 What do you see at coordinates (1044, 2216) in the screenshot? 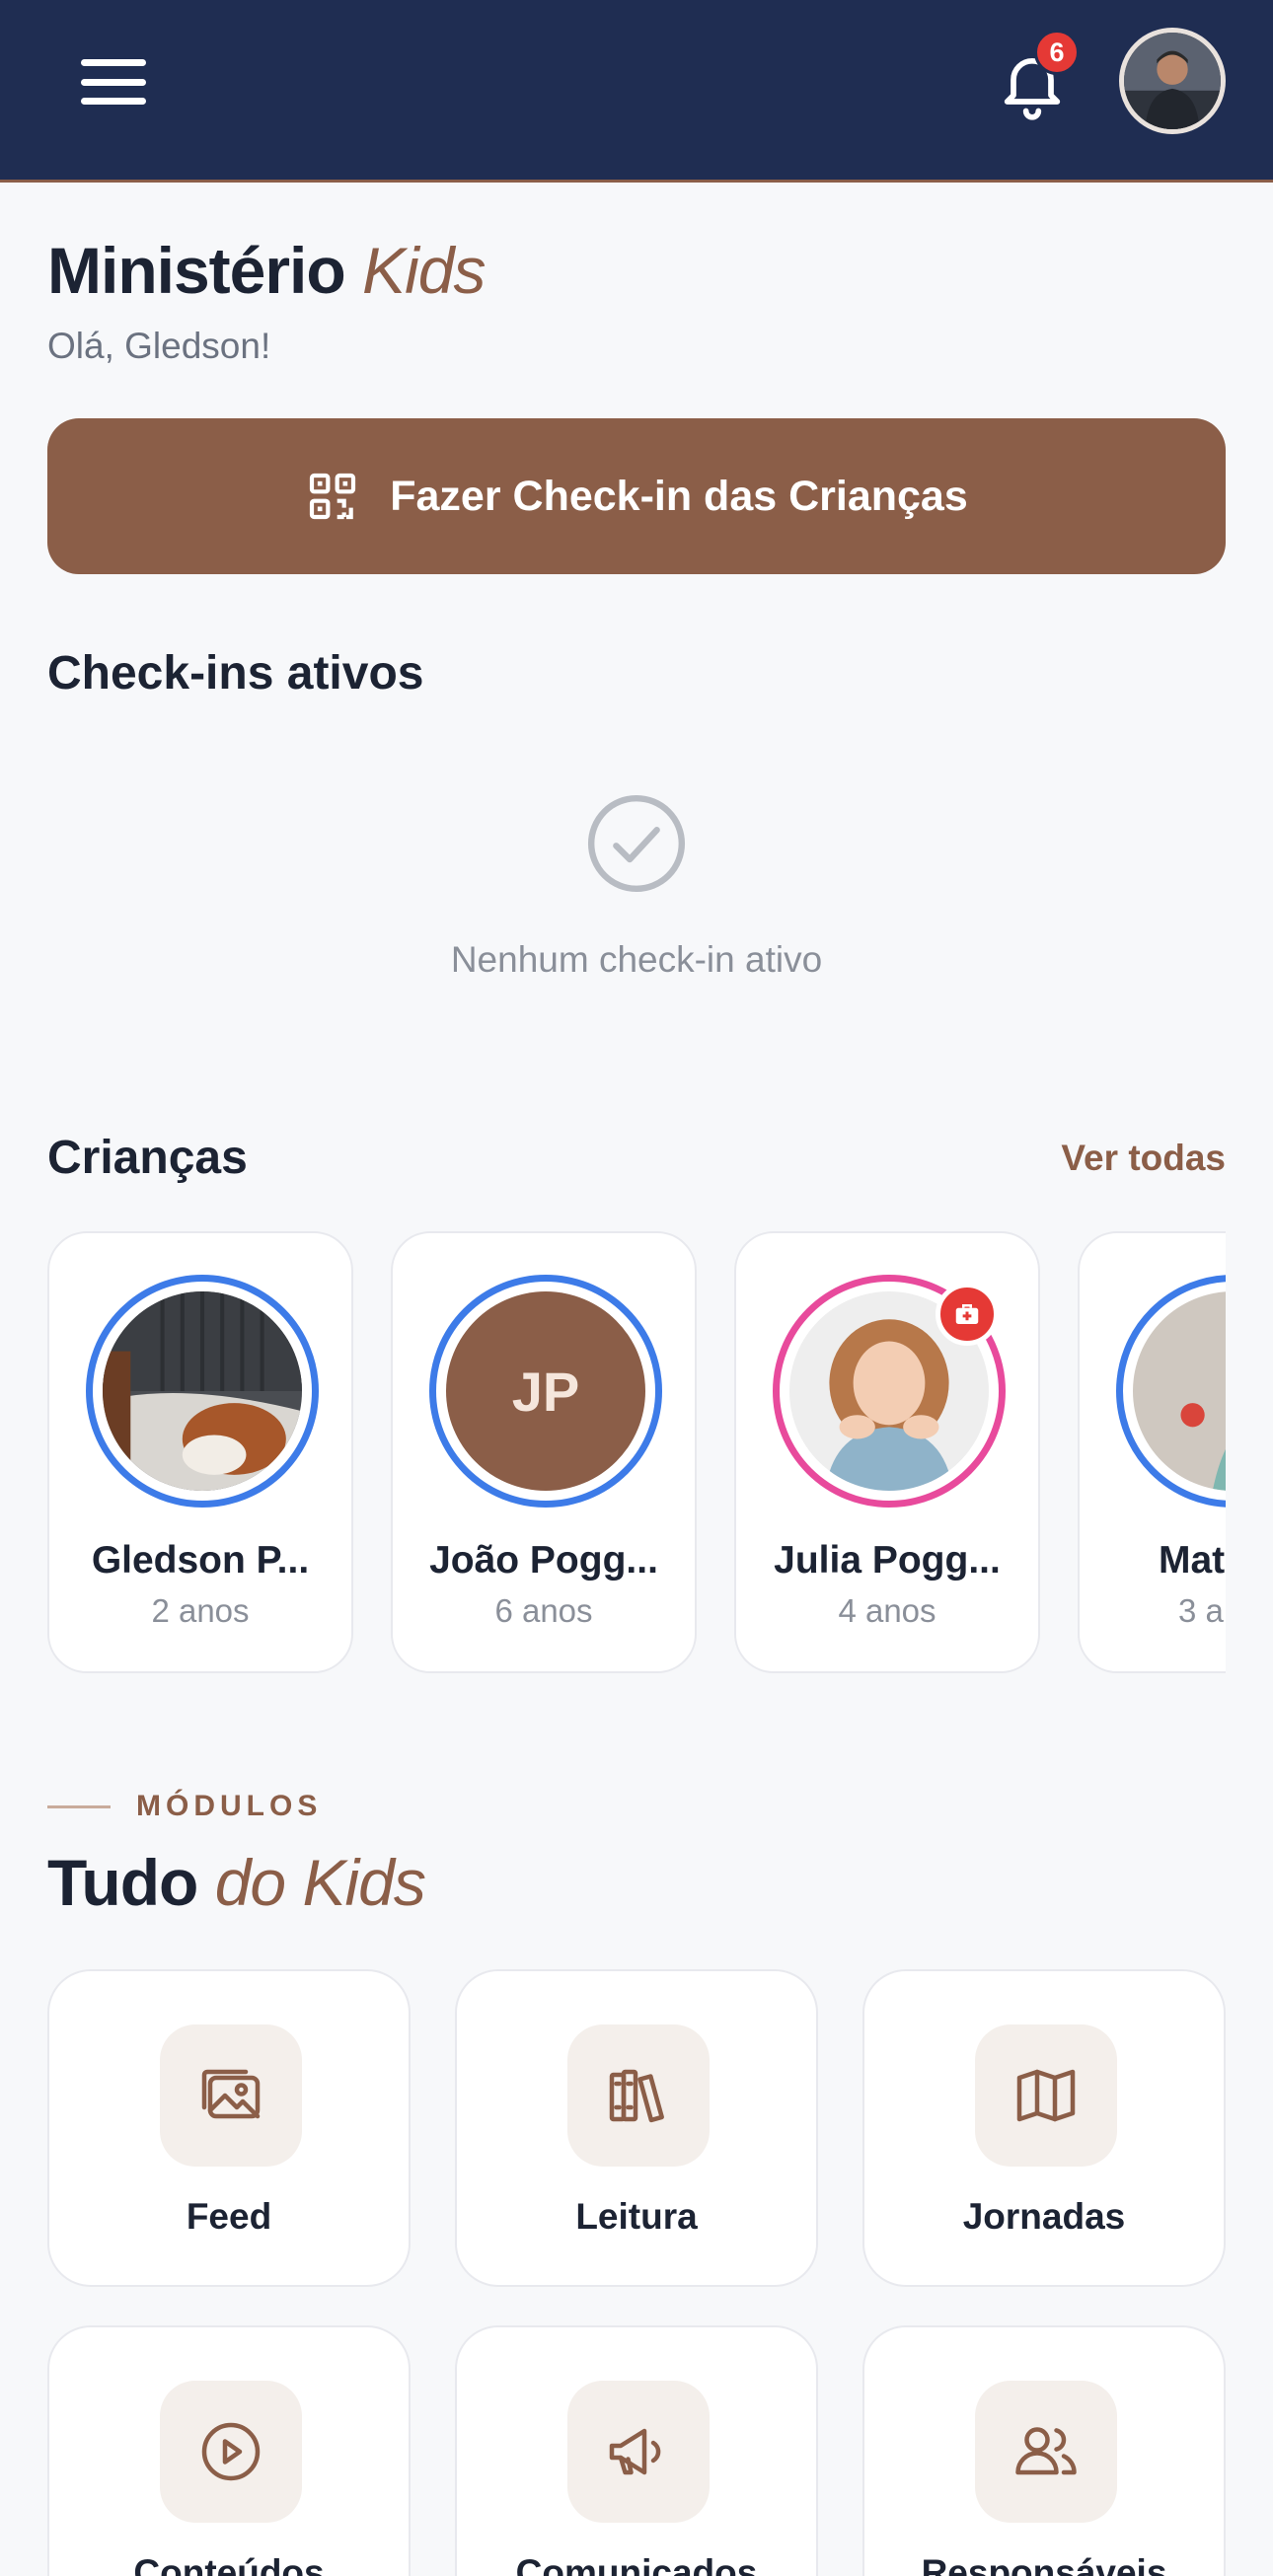
I see `module-label: Jornadas` at bounding box center [1044, 2216].